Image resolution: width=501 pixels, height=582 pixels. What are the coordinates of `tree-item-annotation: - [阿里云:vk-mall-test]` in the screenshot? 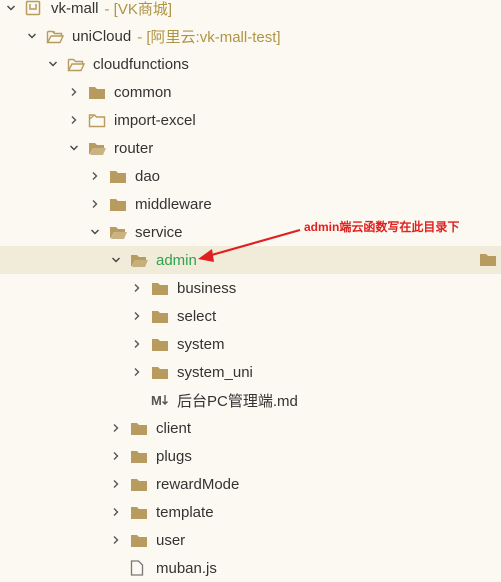 It's located at (209, 37).